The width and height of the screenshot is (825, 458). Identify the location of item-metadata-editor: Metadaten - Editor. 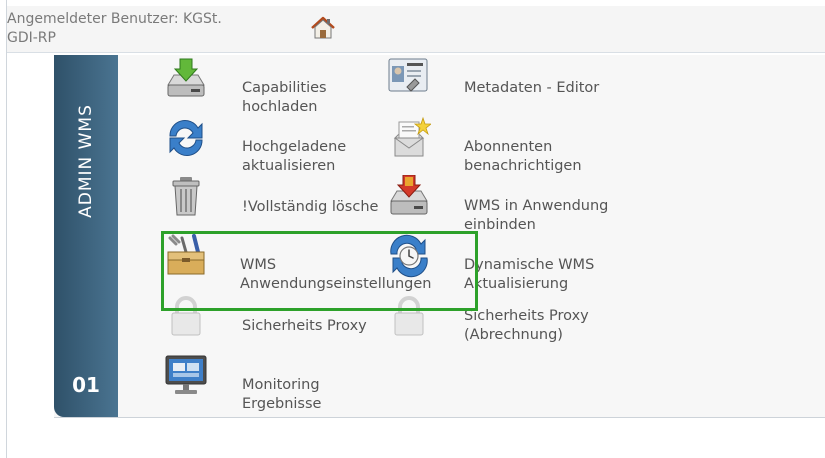
(507, 87).